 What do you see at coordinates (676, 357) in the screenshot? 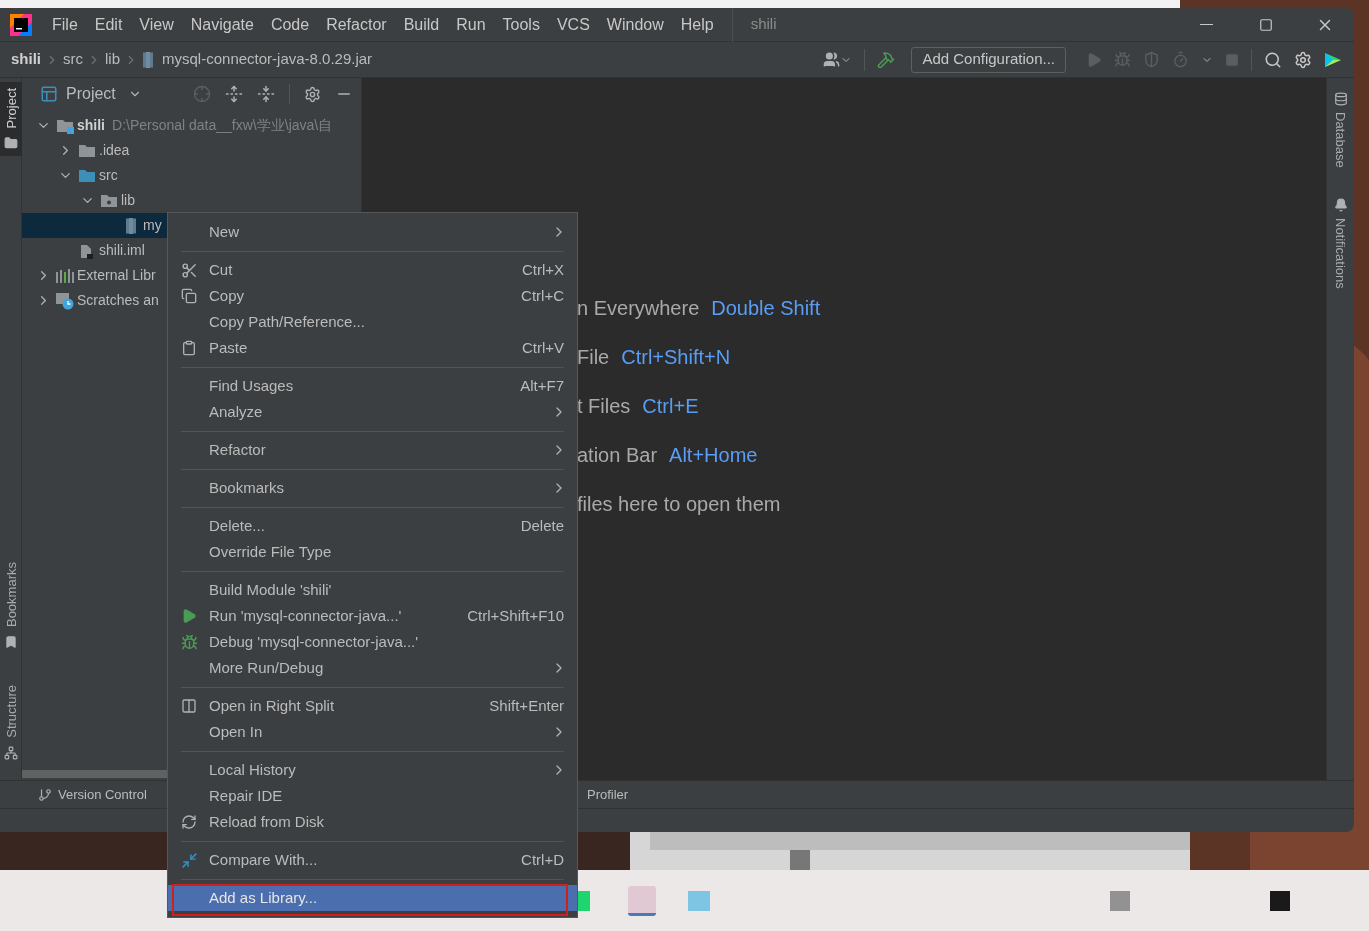
I see `hint-shortcut: Ctrl+Shift+N` at bounding box center [676, 357].